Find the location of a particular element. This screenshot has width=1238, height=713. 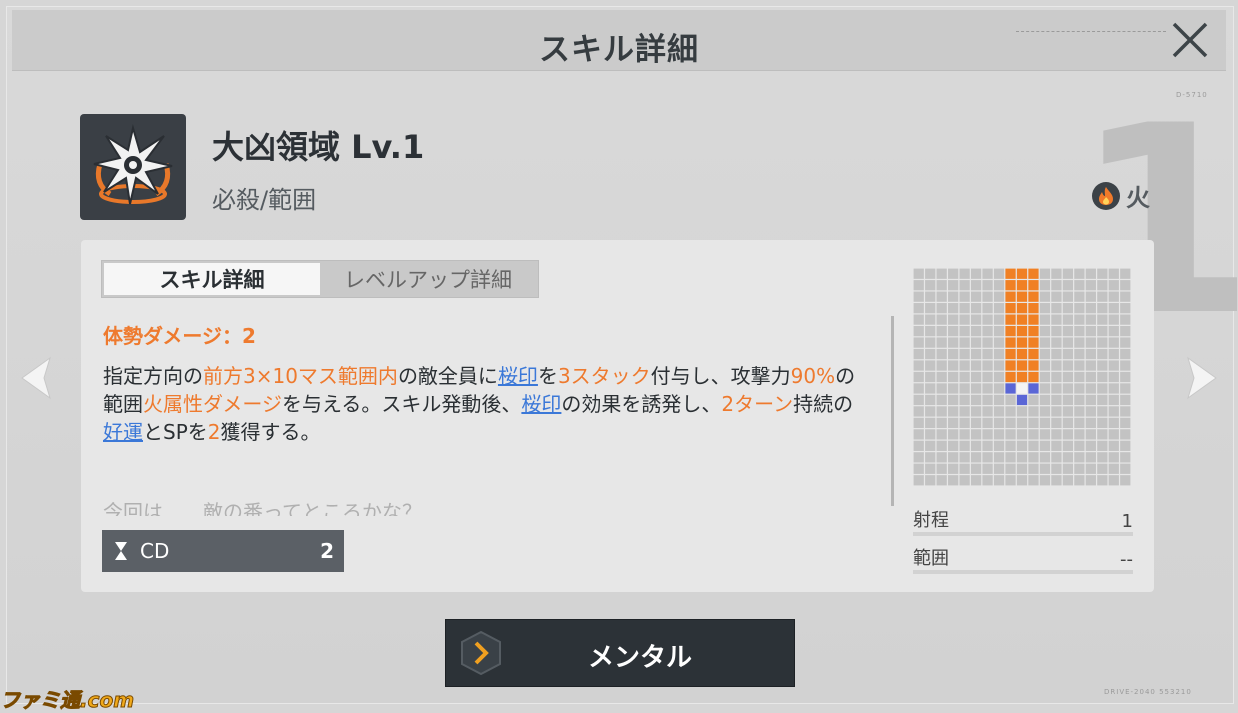

description-text: 獲得する。 is located at coordinates (270, 432).